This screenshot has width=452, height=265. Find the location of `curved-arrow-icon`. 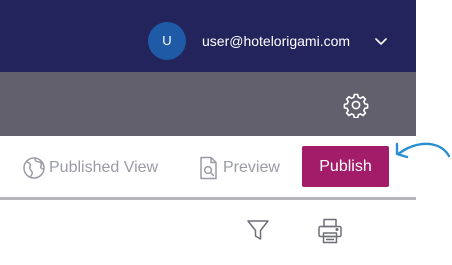

curved-arrow-icon is located at coordinates (423, 150).